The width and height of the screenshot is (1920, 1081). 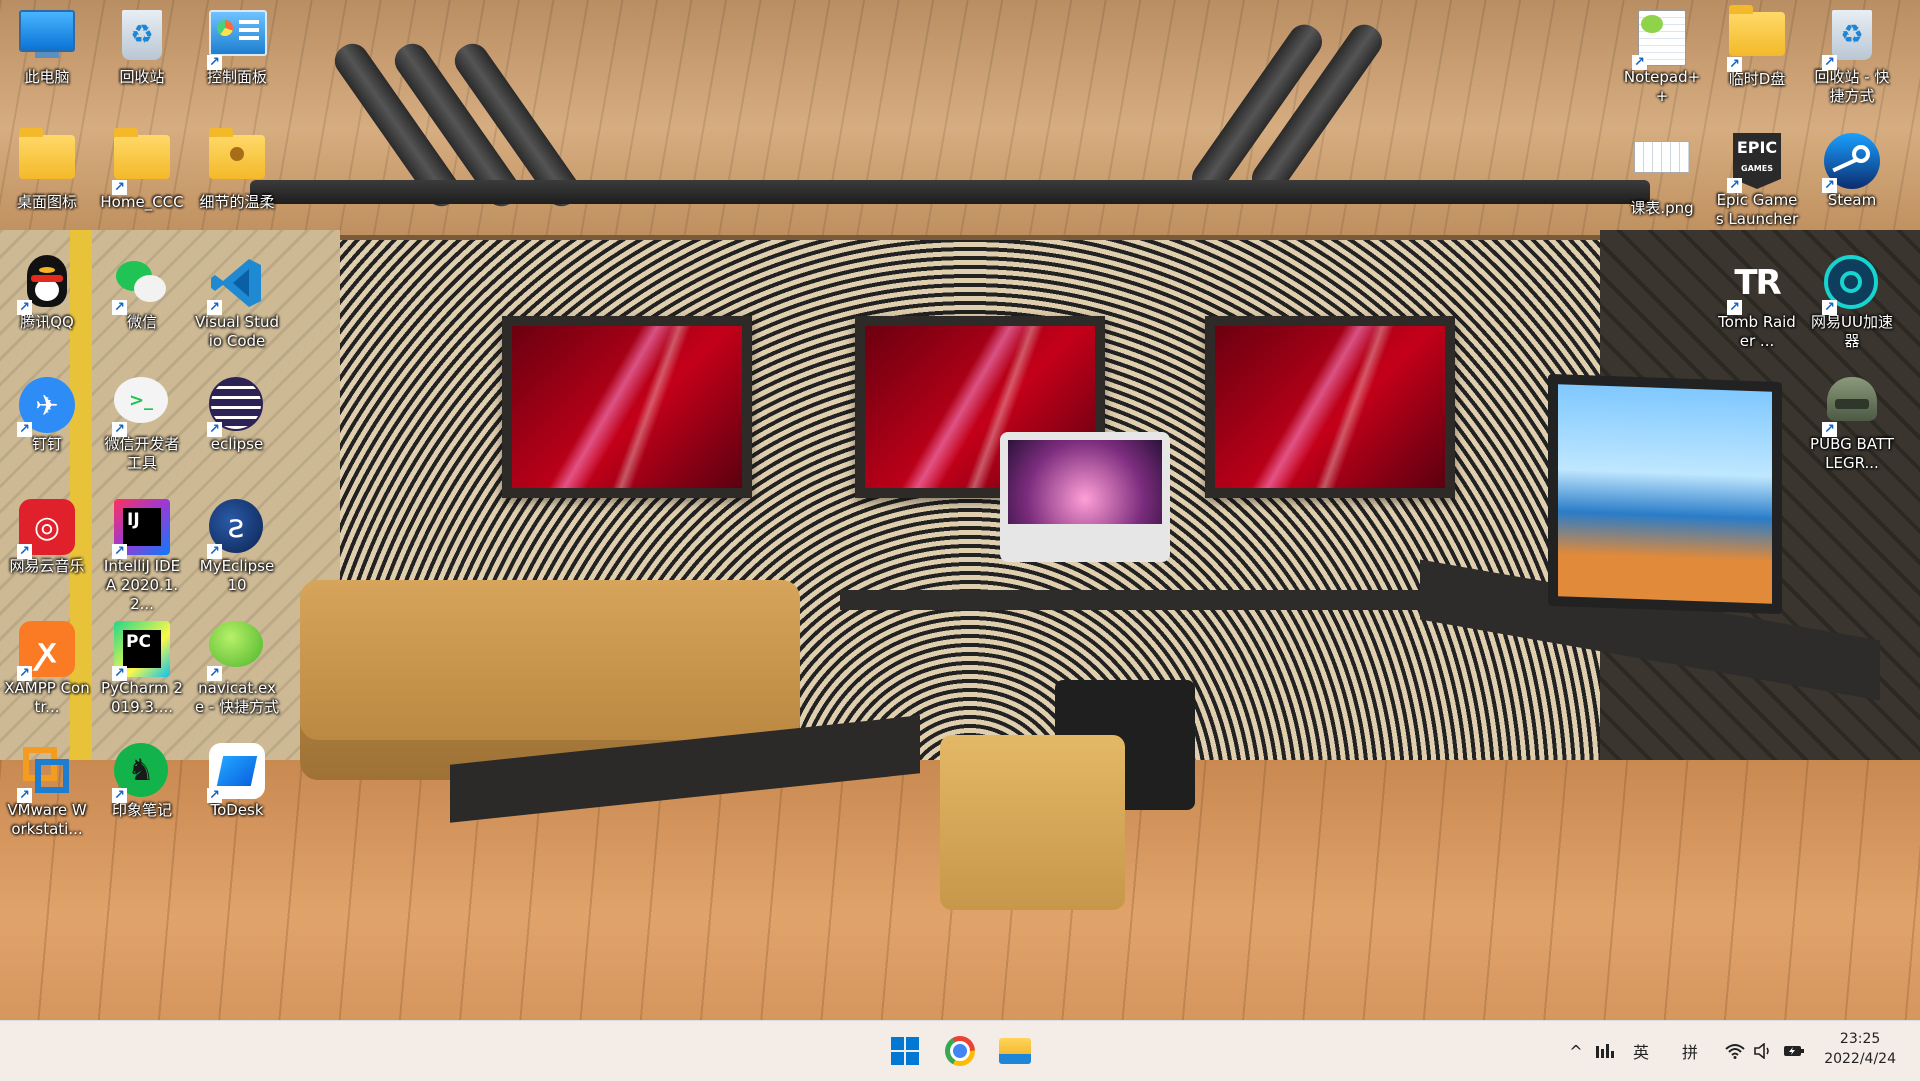 I want to click on battery-button, so click(x=1794, y=1051).